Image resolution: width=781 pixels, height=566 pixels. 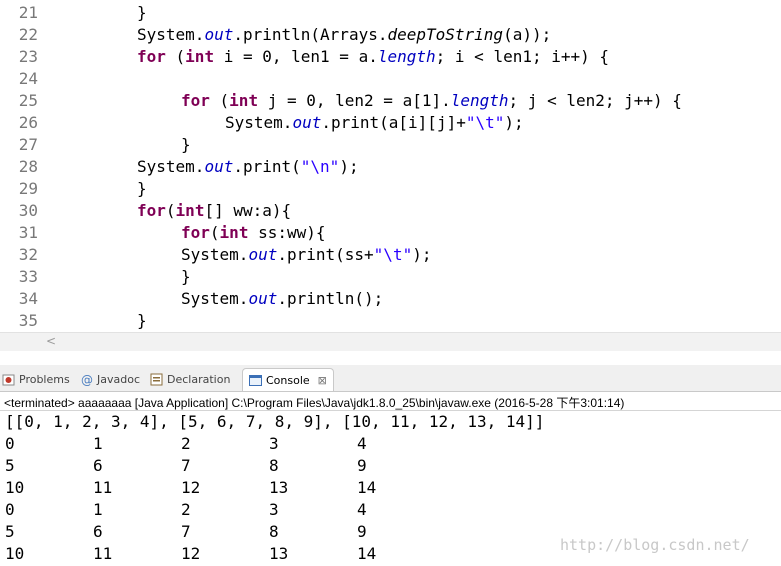 I want to click on code-token: length, so click(x=479, y=100).